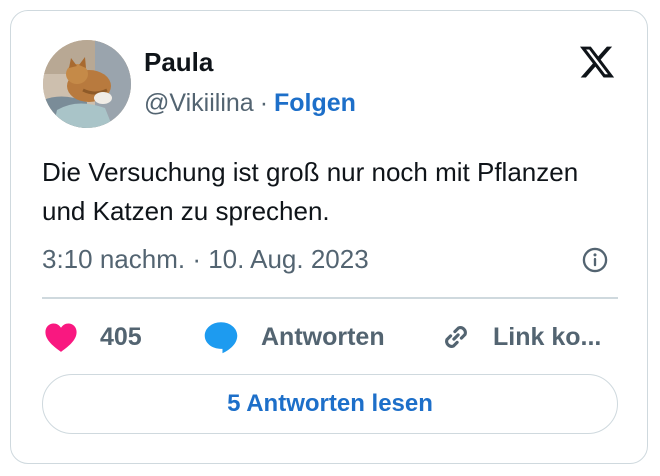 The height and width of the screenshot is (476, 660). I want to click on link-icon, so click(456, 337).